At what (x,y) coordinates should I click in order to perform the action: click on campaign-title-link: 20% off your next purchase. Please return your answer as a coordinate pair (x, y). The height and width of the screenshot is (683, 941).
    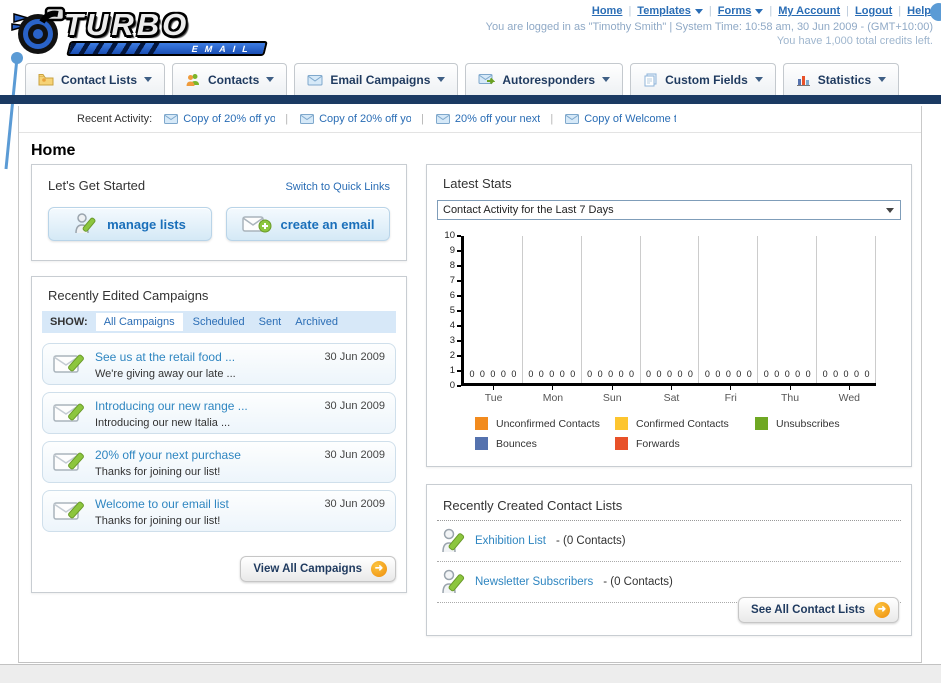
    Looking at the image, I should click on (168, 455).